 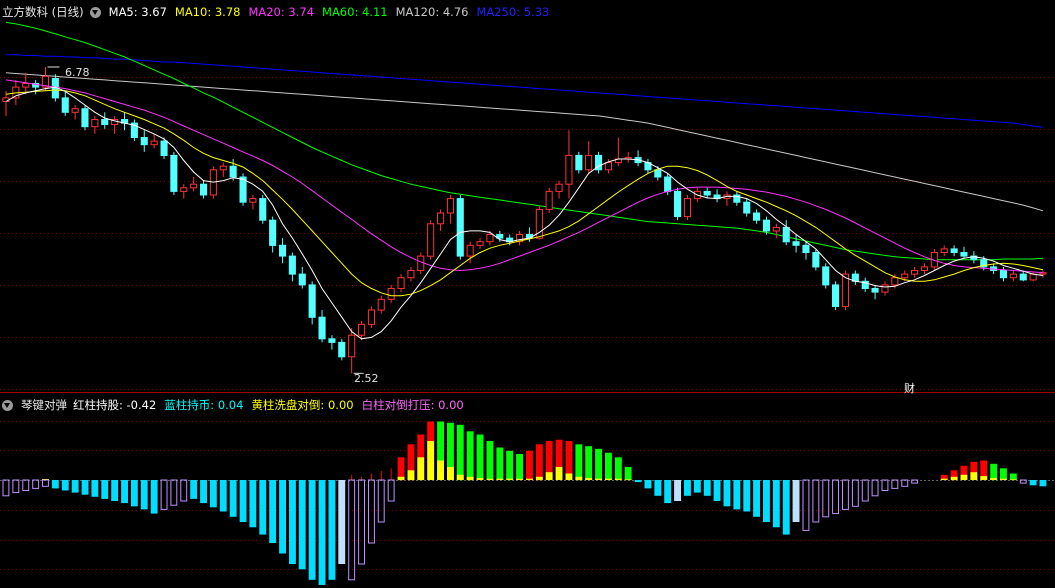 I want to click on low-price-label: 2.52, so click(x=366, y=378).